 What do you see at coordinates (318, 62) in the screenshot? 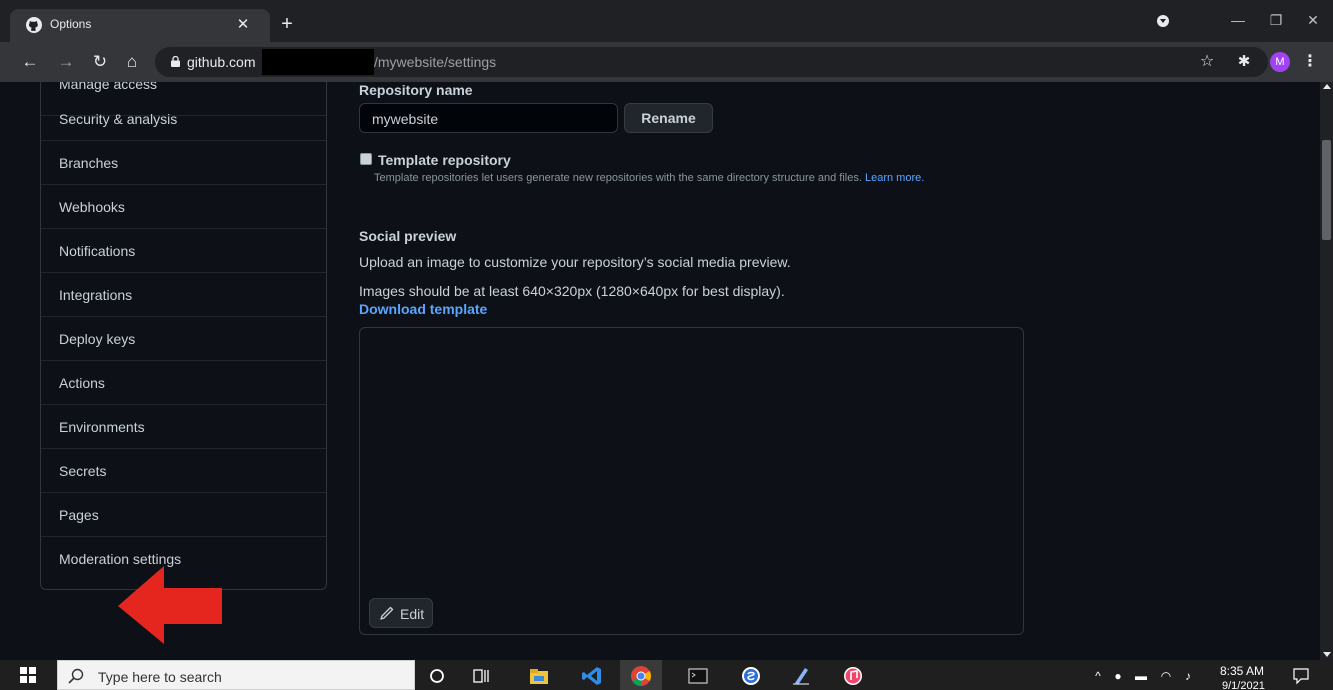
I see `redacted-block` at bounding box center [318, 62].